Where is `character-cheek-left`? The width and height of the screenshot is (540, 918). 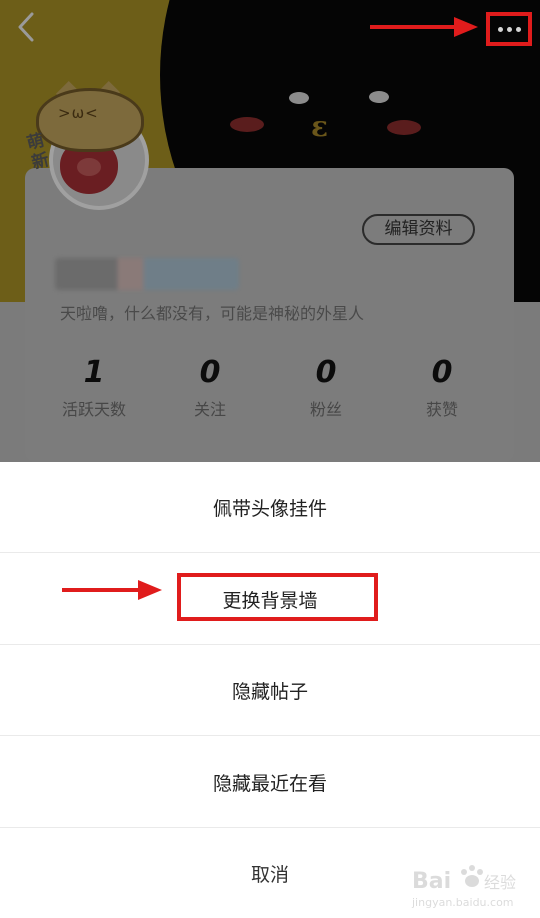
character-cheek-left is located at coordinates (247, 124).